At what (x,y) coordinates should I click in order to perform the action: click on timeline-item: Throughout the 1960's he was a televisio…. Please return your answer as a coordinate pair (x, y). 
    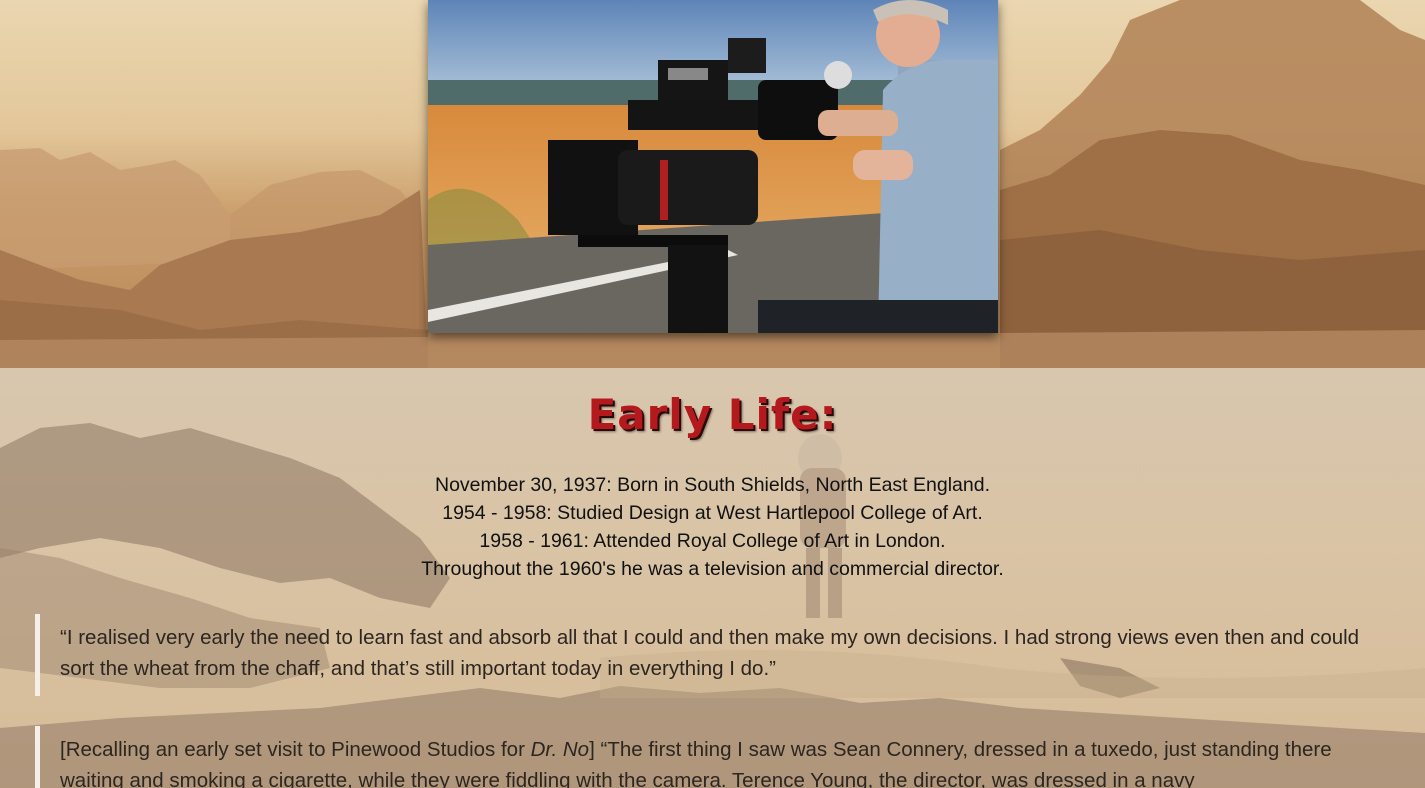
    Looking at the image, I should click on (712, 569).